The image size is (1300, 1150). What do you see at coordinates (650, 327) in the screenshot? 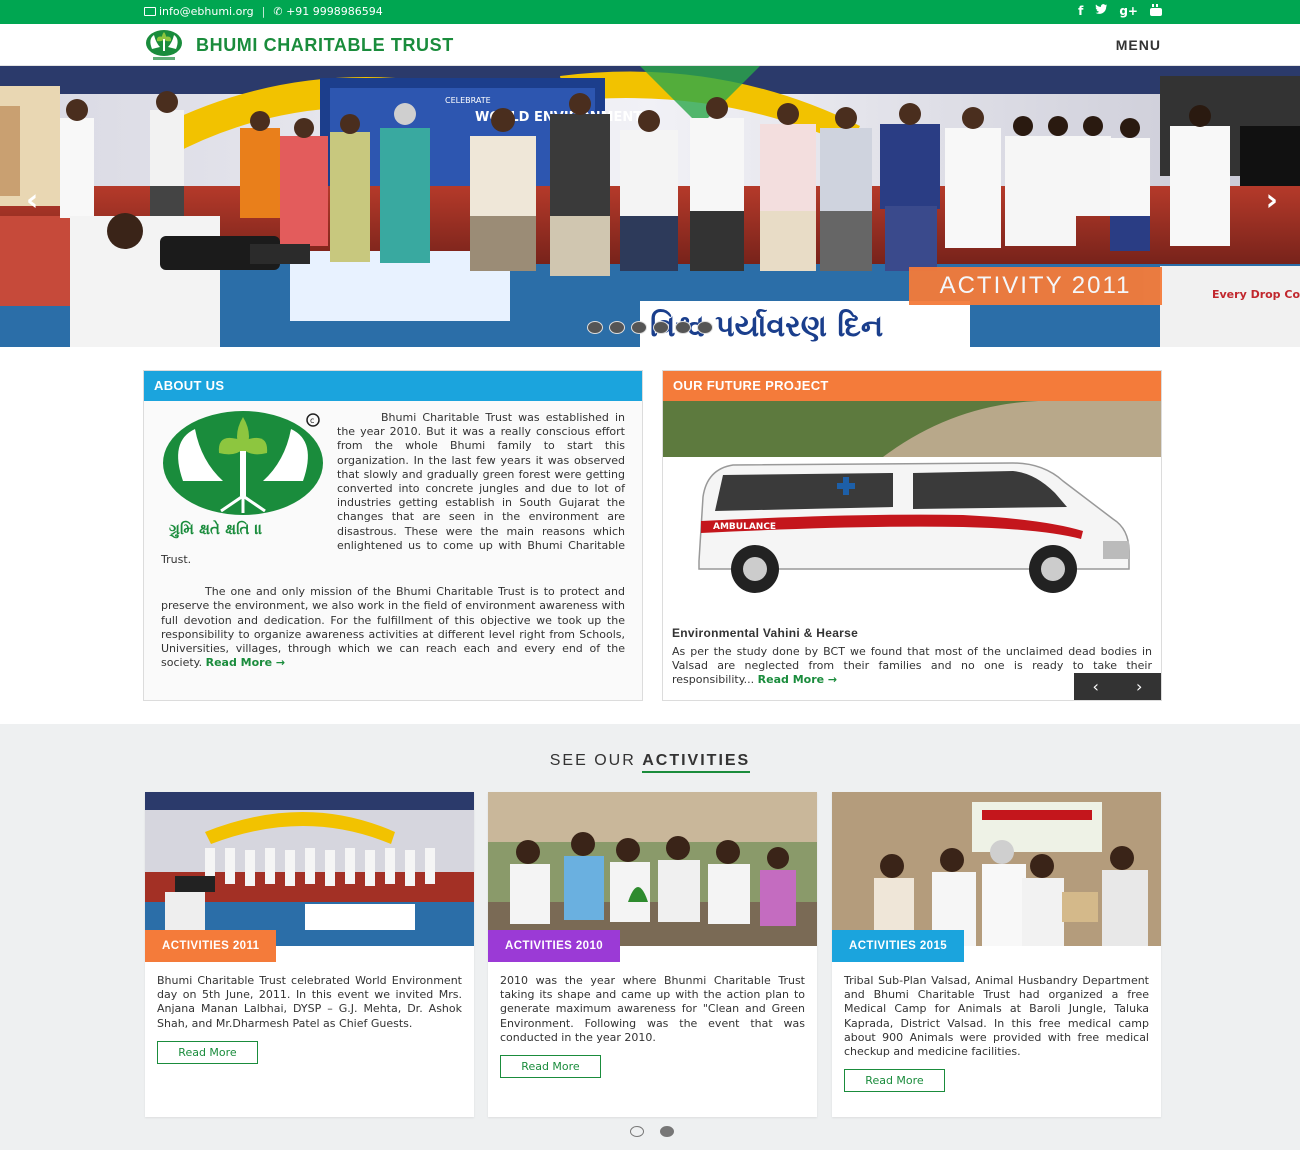
I see `hero-pagination` at bounding box center [650, 327].